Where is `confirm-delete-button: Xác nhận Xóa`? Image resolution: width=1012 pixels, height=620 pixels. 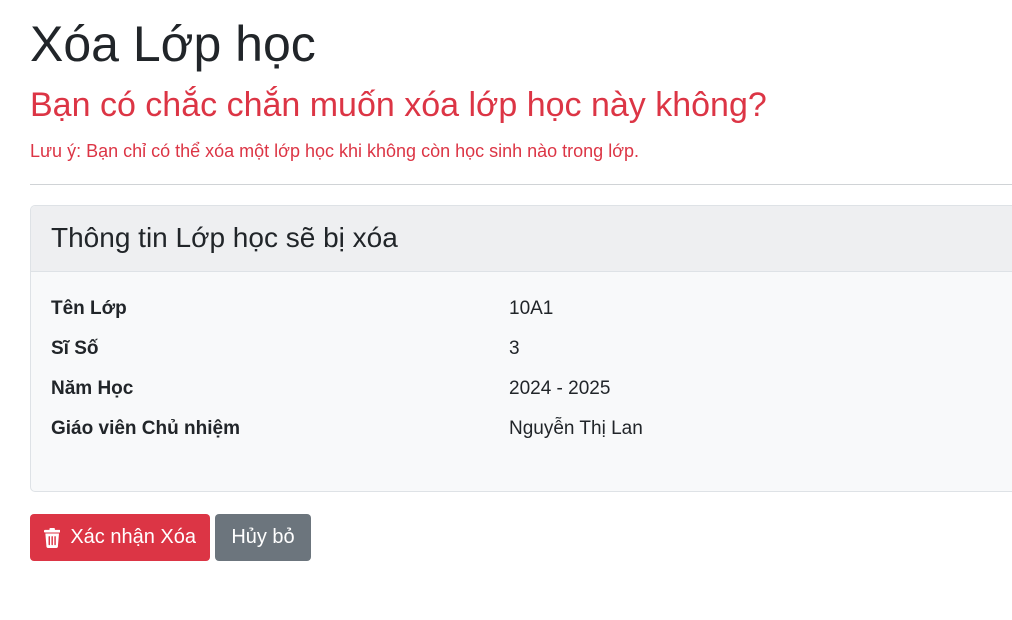 confirm-delete-button: Xác nhận Xóa is located at coordinates (120, 537).